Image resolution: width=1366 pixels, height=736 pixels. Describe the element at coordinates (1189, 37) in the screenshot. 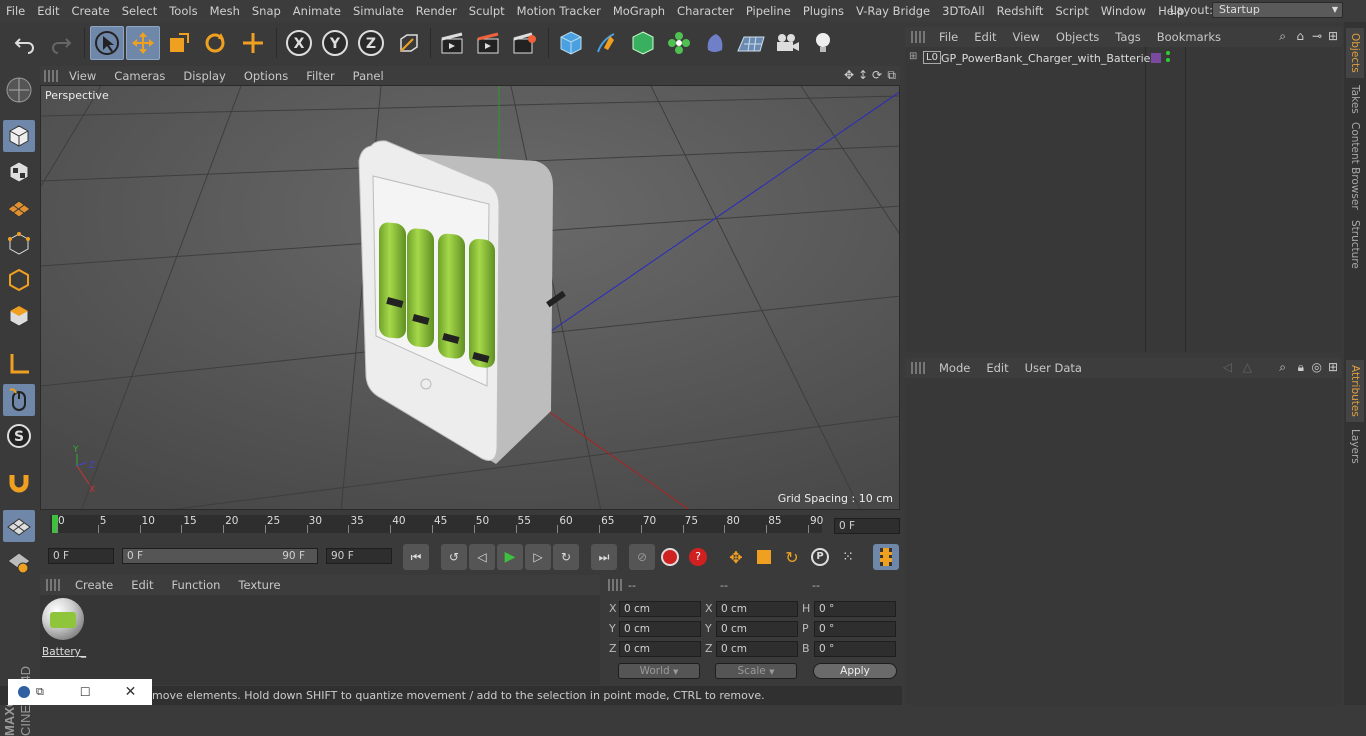

I see `objects-menu-bookmarks: Bookmarks` at that location.